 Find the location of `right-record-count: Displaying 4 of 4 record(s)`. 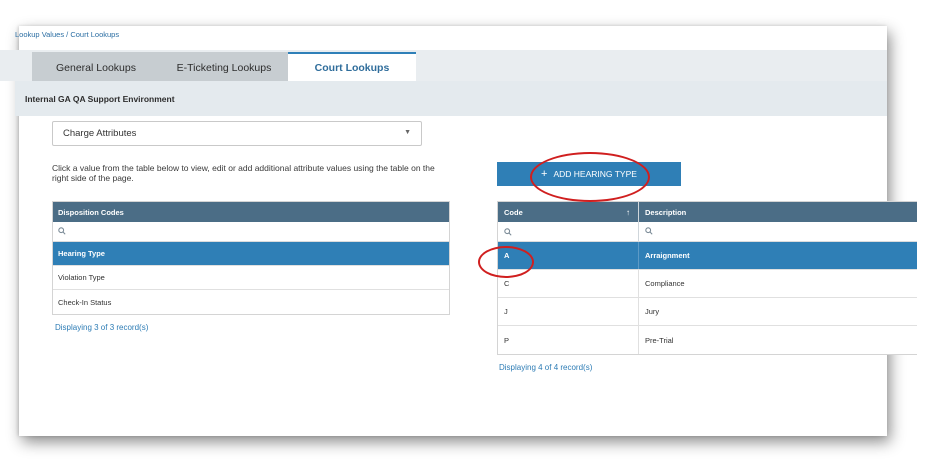

right-record-count: Displaying 4 of 4 record(s) is located at coordinates (546, 367).